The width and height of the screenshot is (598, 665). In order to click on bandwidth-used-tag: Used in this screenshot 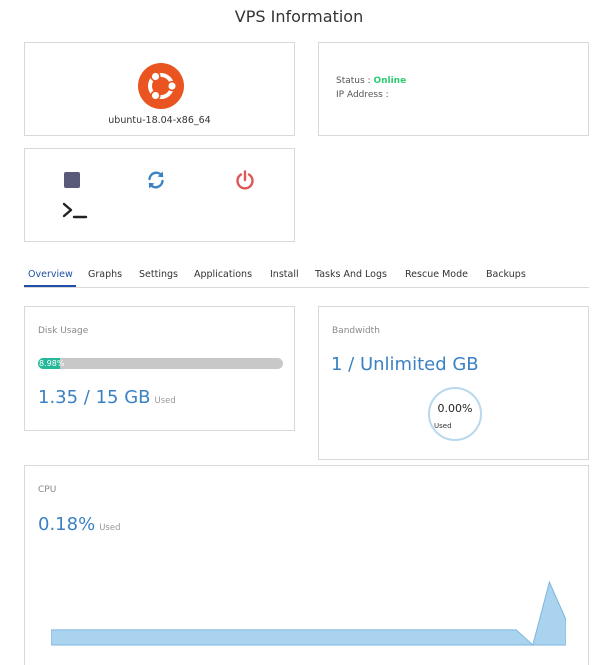, I will do `click(443, 426)`.